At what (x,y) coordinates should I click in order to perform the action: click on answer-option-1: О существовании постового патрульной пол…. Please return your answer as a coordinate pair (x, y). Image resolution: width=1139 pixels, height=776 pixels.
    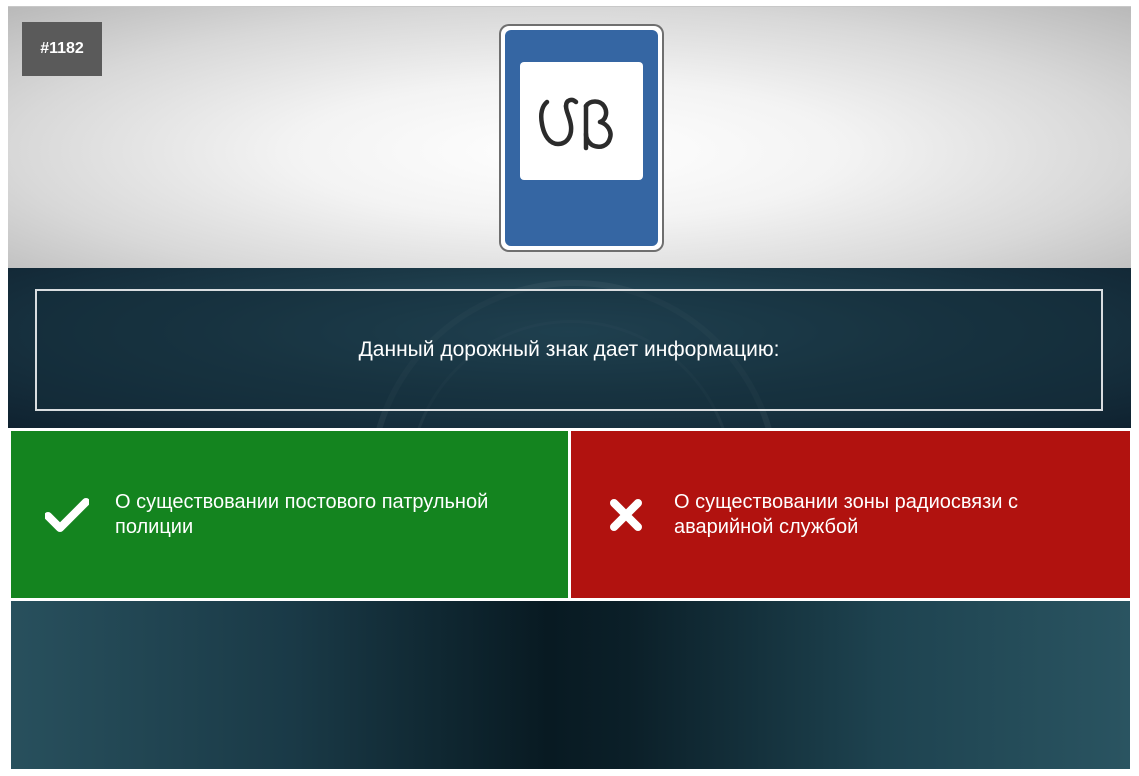
    Looking at the image, I should click on (289, 514).